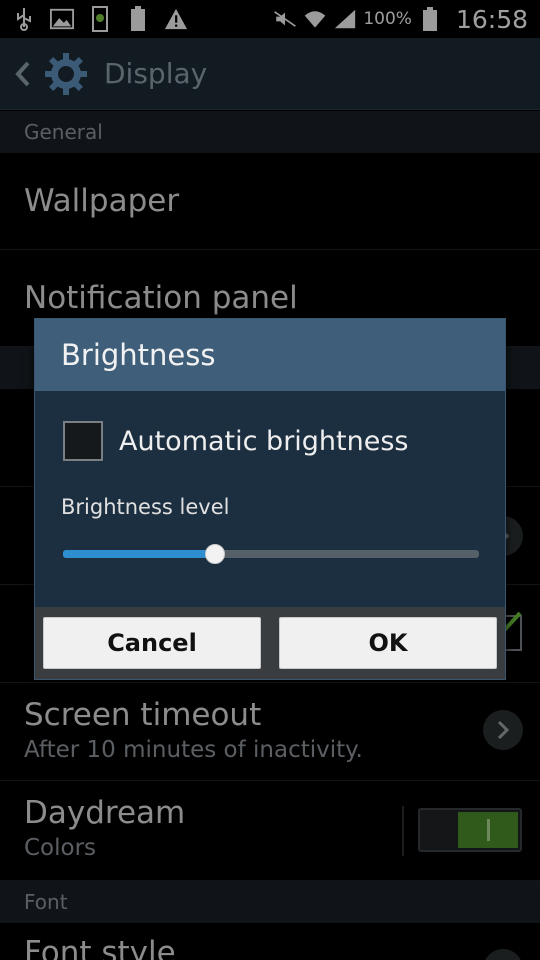 The height and width of the screenshot is (960, 540). What do you see at coordinates (270, 355) in the screenshot?
I see `dialog-title: Brightness` at bounding box center [270, 355].